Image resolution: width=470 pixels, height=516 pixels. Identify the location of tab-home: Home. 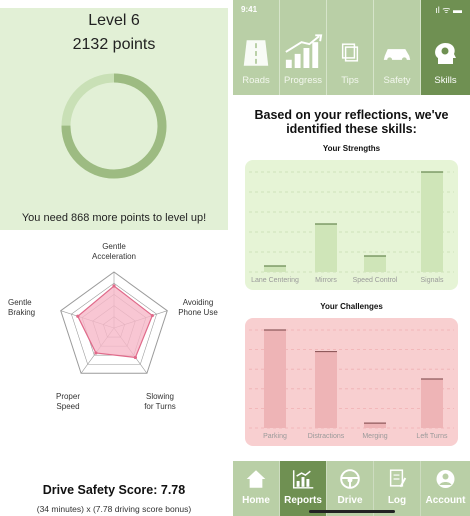
(256, 488).